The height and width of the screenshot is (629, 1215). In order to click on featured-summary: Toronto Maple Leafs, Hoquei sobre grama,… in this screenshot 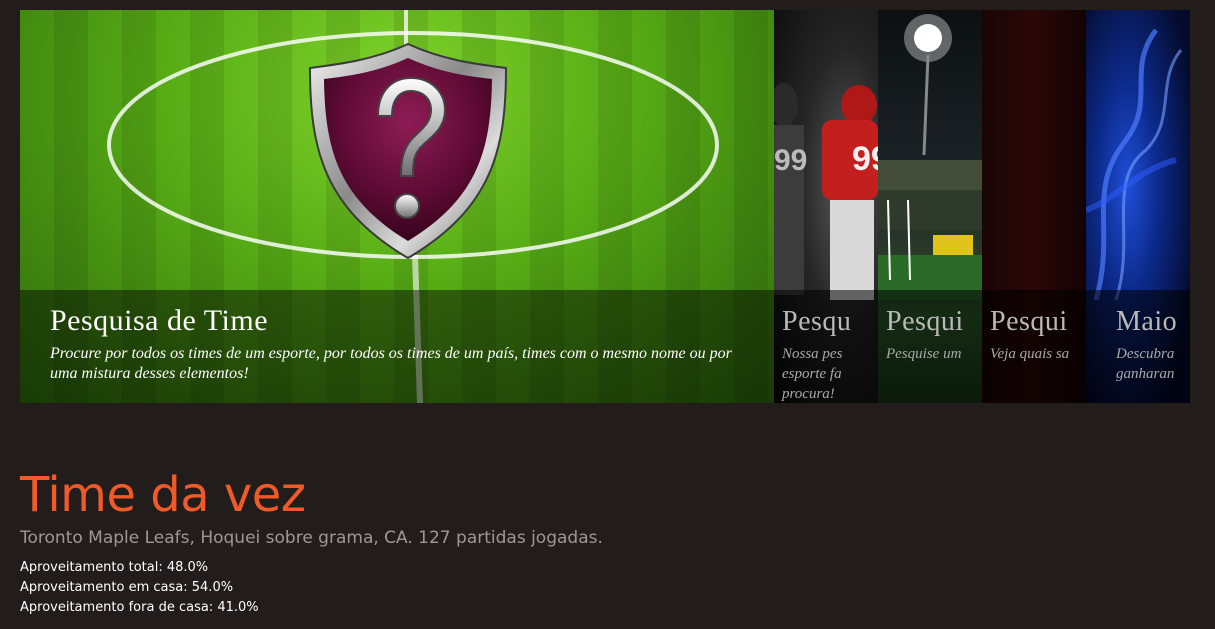, I will do `click(311, 538)`.